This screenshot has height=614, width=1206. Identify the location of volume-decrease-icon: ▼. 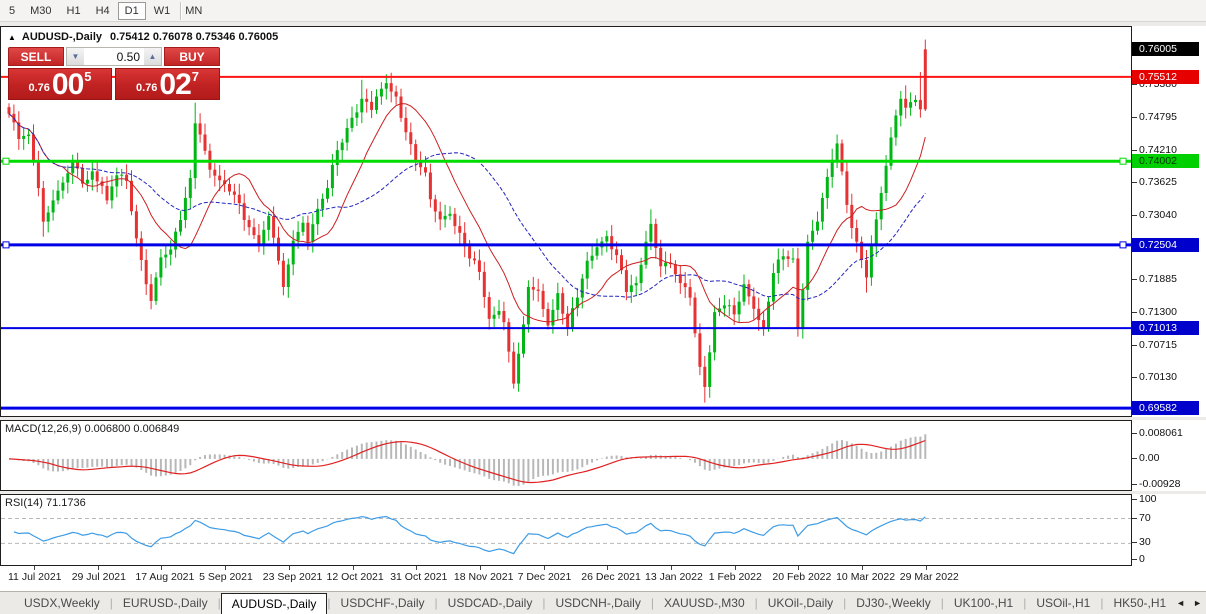
(75, 56).